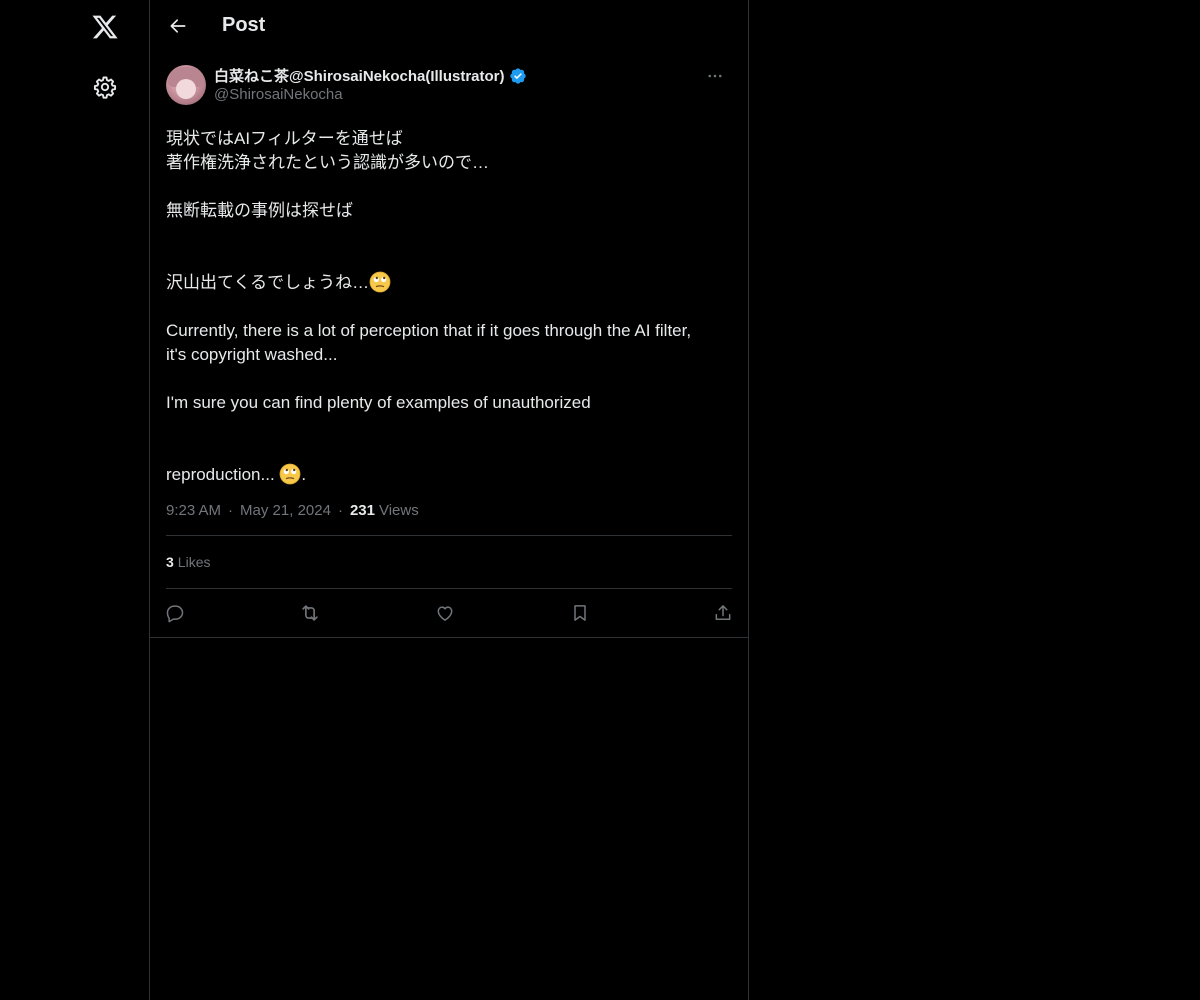 The width and height of the screenshot is (1200, 1000). Describe the element at coordinates (449, 562) in the screenshot. I see `likes-summary: 3 Likes` at that location.